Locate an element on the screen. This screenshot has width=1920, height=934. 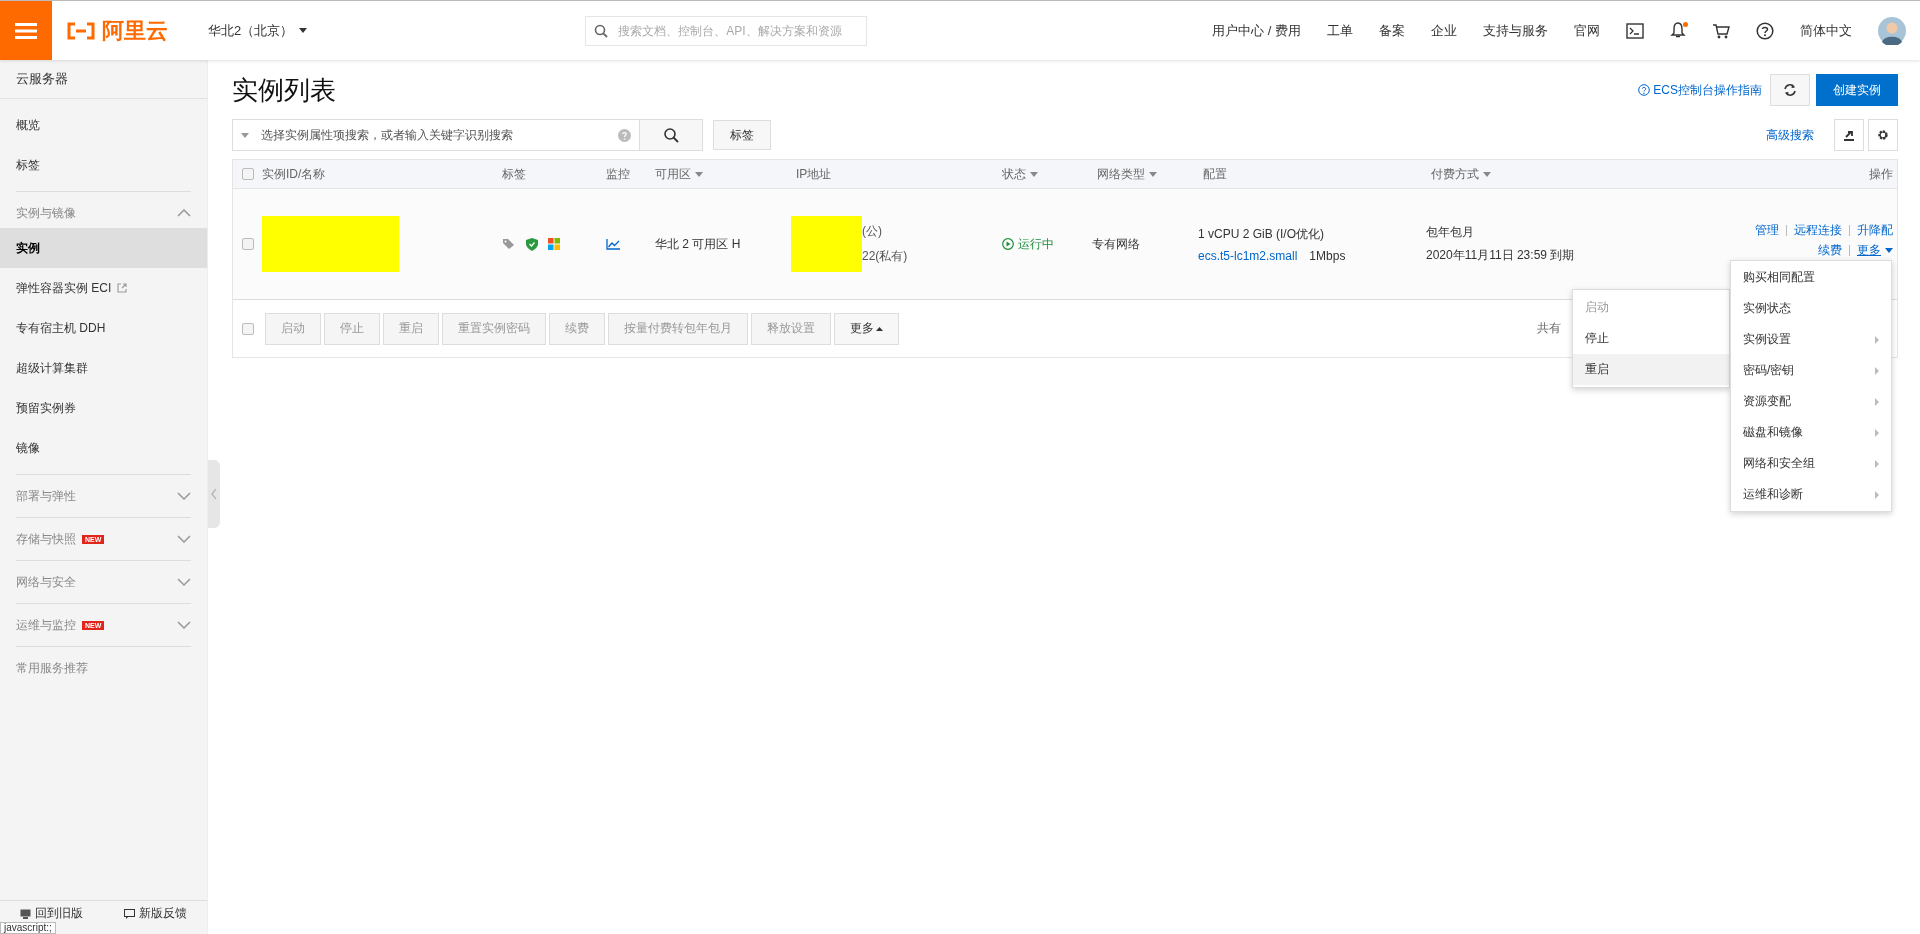
cart-icon is located at coordinates (1721, 30).